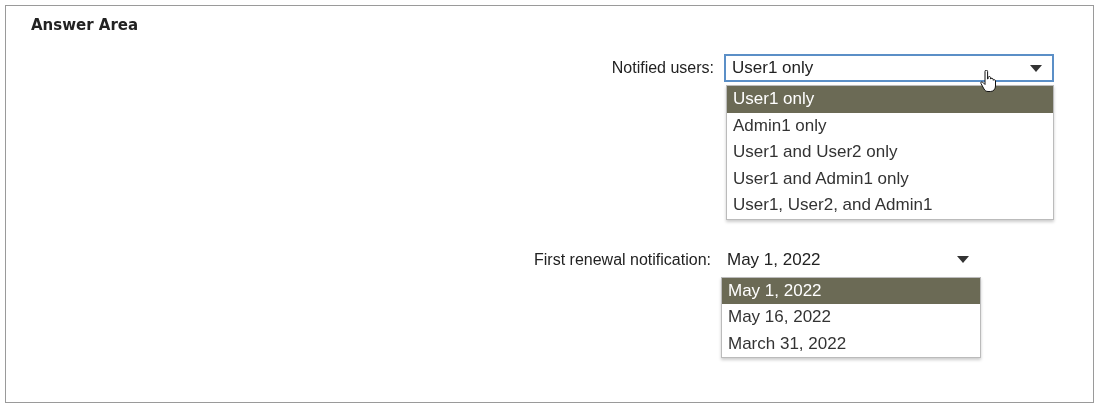 This screenshot has height=408, width=1099. I want to click on dropdown-option: User1 and Admin1 only, so click(890, 178).